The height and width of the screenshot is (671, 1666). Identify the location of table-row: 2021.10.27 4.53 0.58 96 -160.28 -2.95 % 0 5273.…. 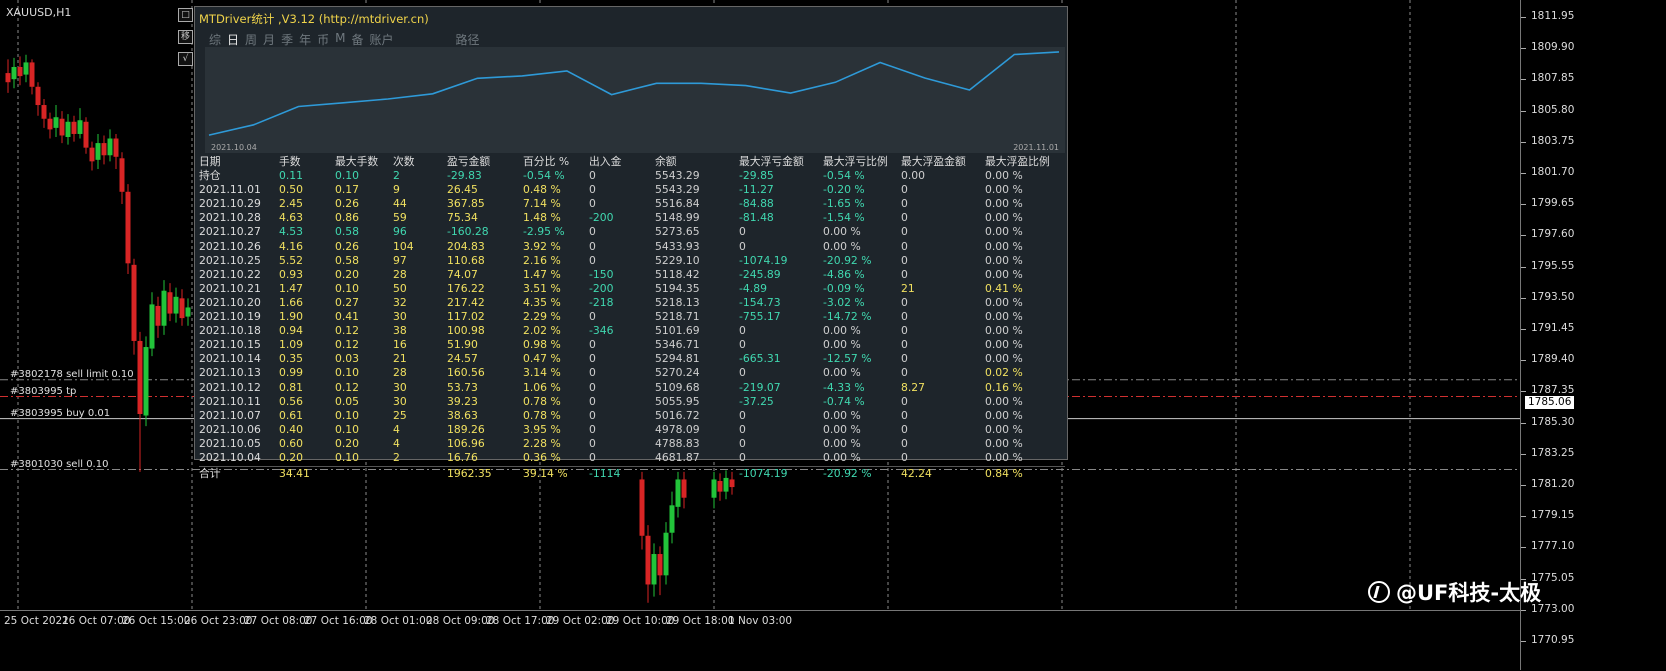
(632, 232).